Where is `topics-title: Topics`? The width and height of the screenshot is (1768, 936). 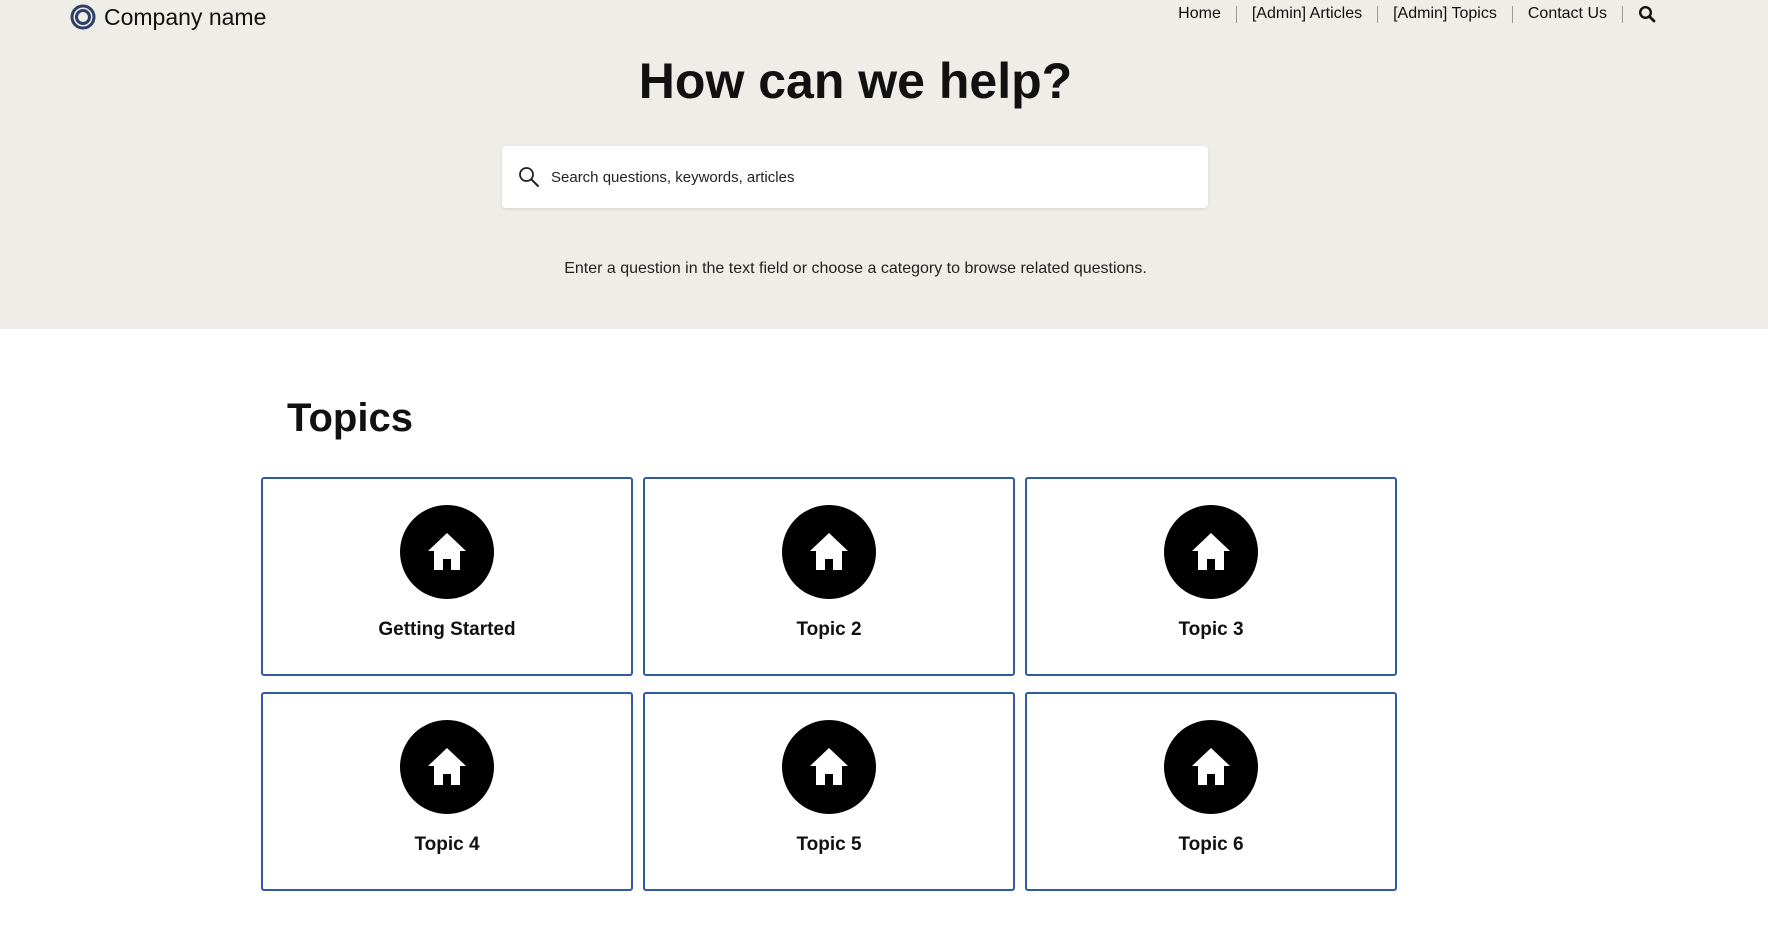 topics-title: Topics is located at coordinates (350, 418).